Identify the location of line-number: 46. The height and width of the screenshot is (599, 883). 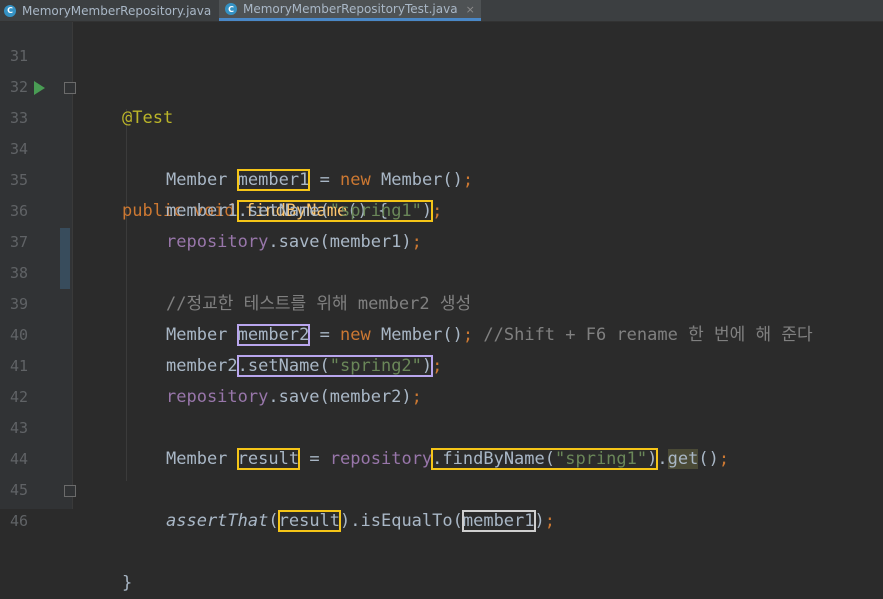
(18, 521).